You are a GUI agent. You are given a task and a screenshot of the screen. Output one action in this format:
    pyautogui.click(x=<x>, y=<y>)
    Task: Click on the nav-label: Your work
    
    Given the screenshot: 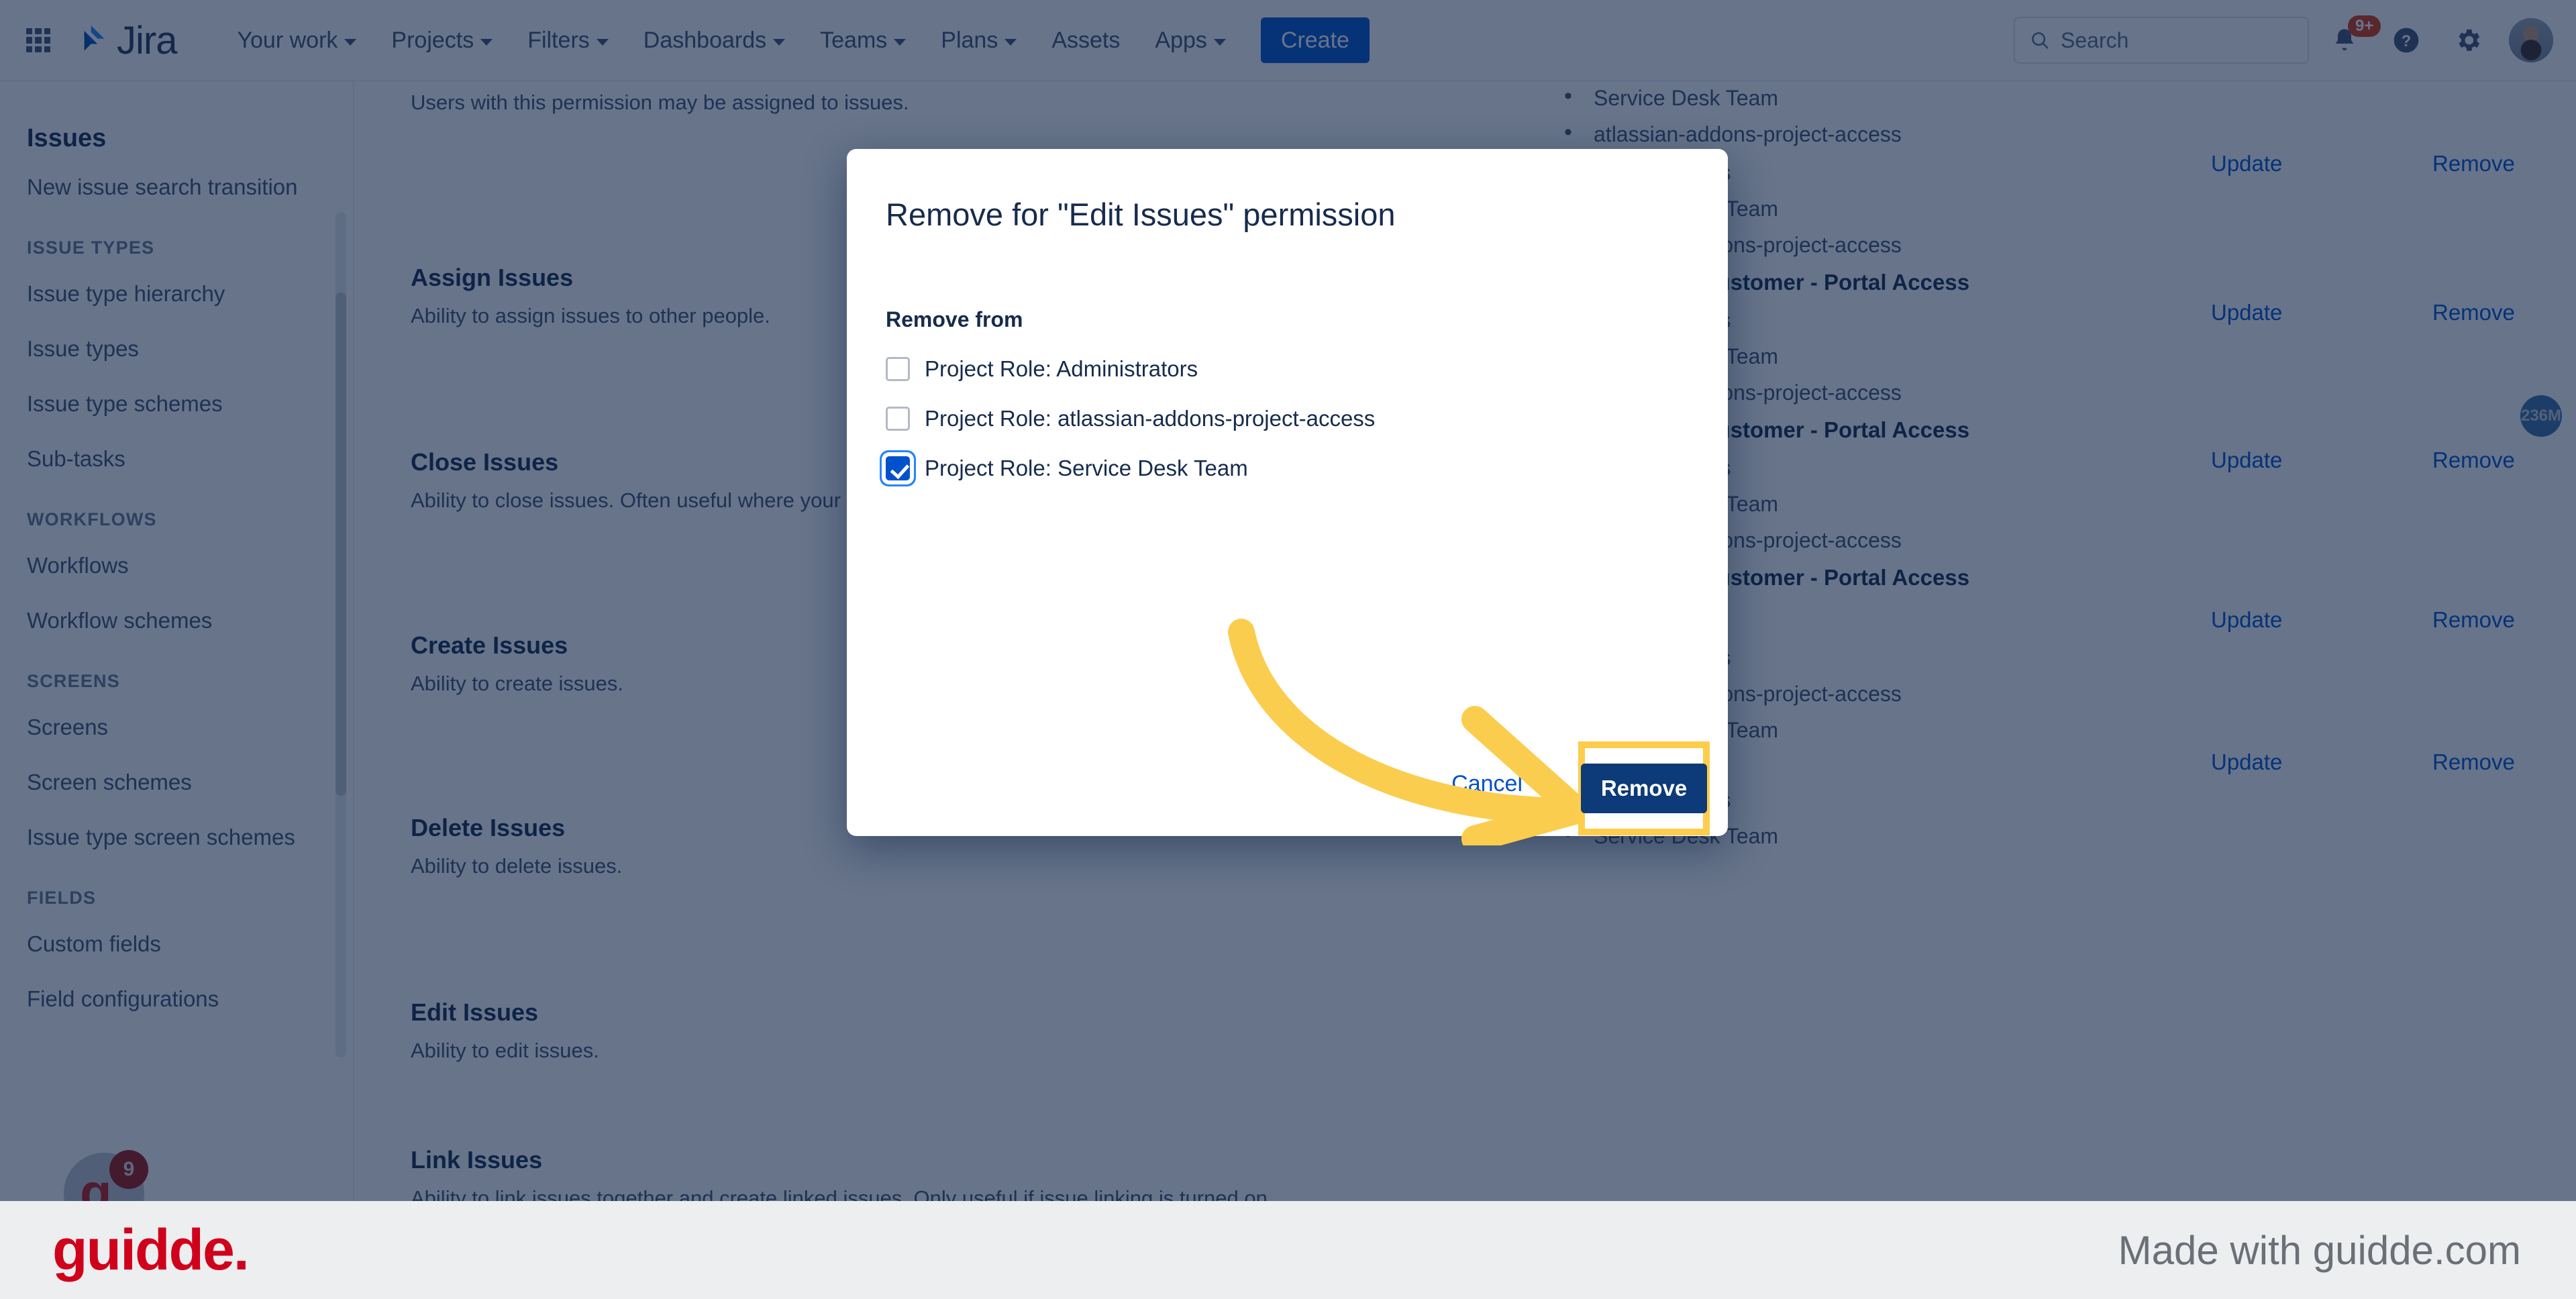 What is the action you would take?
    pyautogui.click(x=287, y=40)
    